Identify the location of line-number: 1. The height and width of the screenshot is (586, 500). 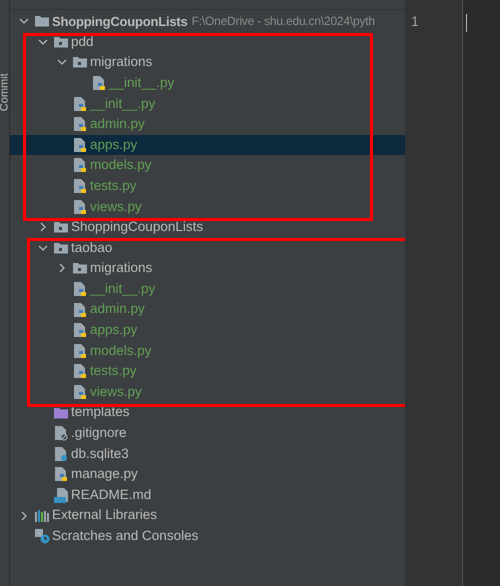
(415, 21).